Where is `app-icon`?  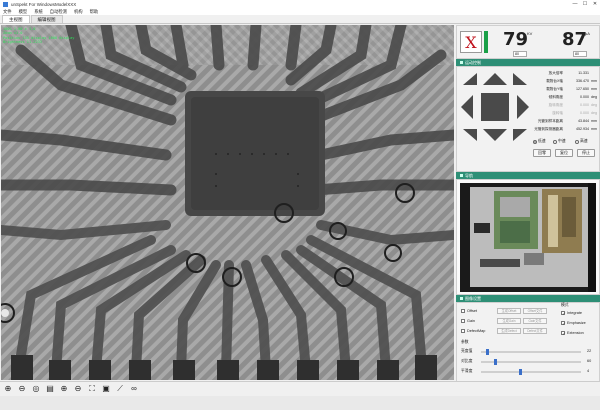
app-icon is located at coordinates (5, 4).